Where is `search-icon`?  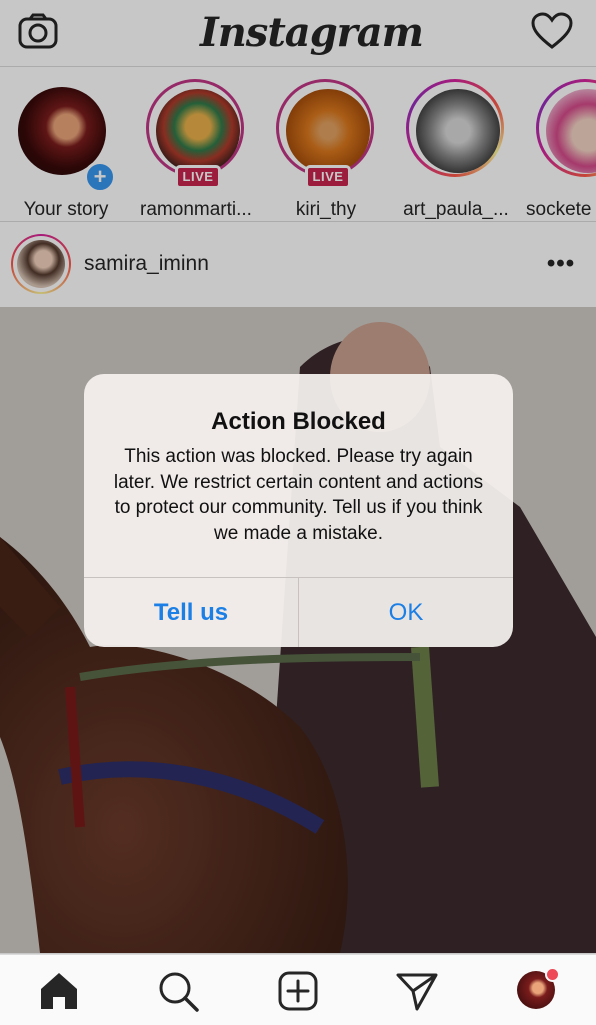 search-icon is located at coordinates (178, 991).